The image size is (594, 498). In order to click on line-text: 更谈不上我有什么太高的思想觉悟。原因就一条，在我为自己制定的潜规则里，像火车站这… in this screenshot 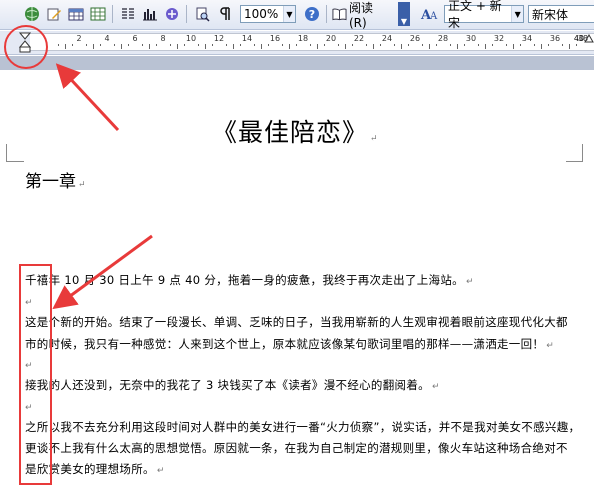, I will do `click(296, 448)`.